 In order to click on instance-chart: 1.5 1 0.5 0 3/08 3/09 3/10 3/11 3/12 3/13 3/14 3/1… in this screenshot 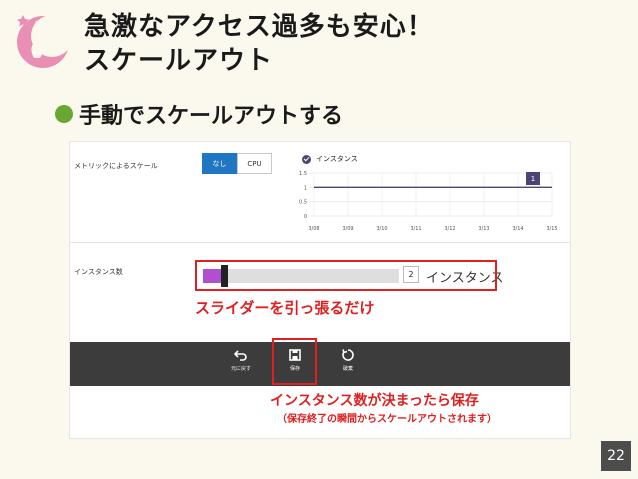, I will do `click(428, 201)`.